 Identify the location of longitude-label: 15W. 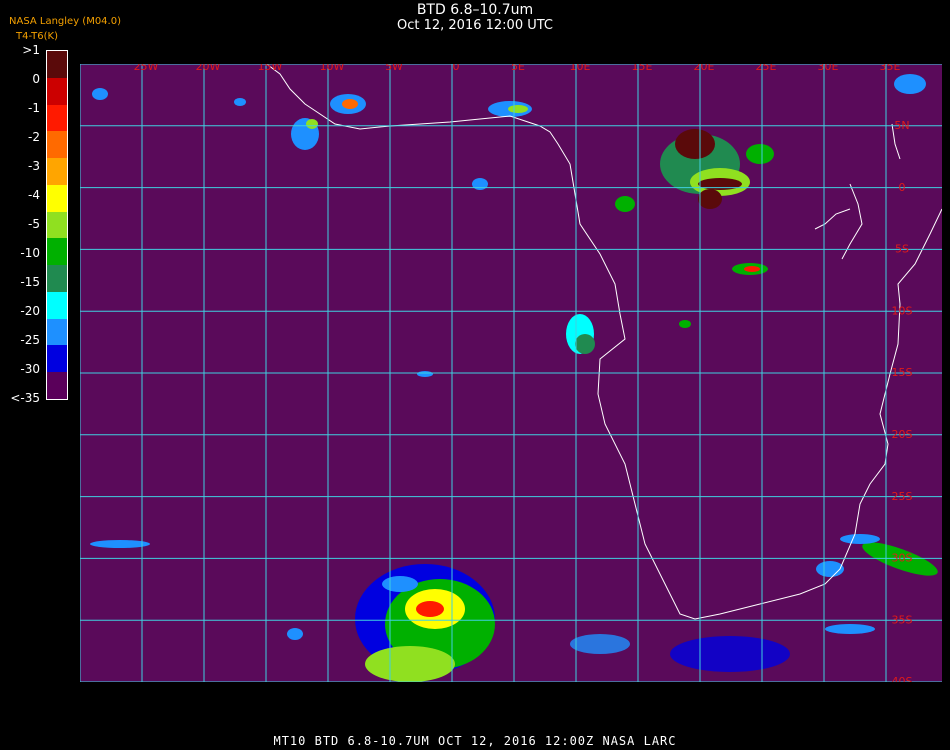
(270, 68).